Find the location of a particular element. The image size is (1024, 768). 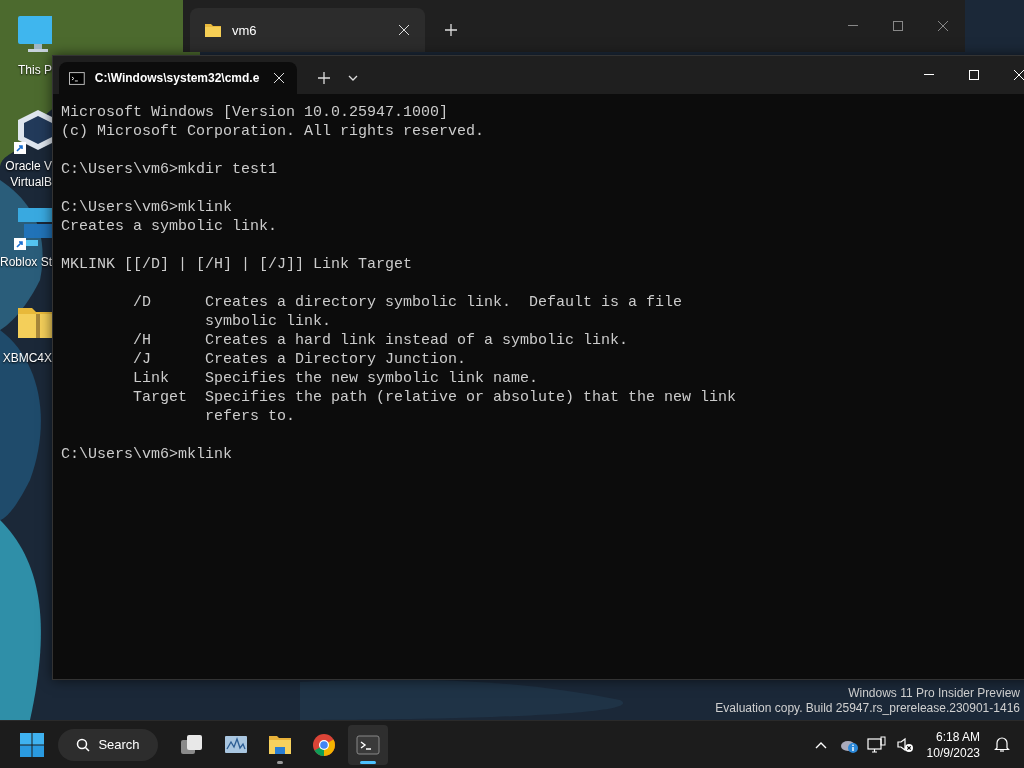

console-line: Microsoft Windows [Version 10.0.25947.1000] is located at coordinates (255, 112).